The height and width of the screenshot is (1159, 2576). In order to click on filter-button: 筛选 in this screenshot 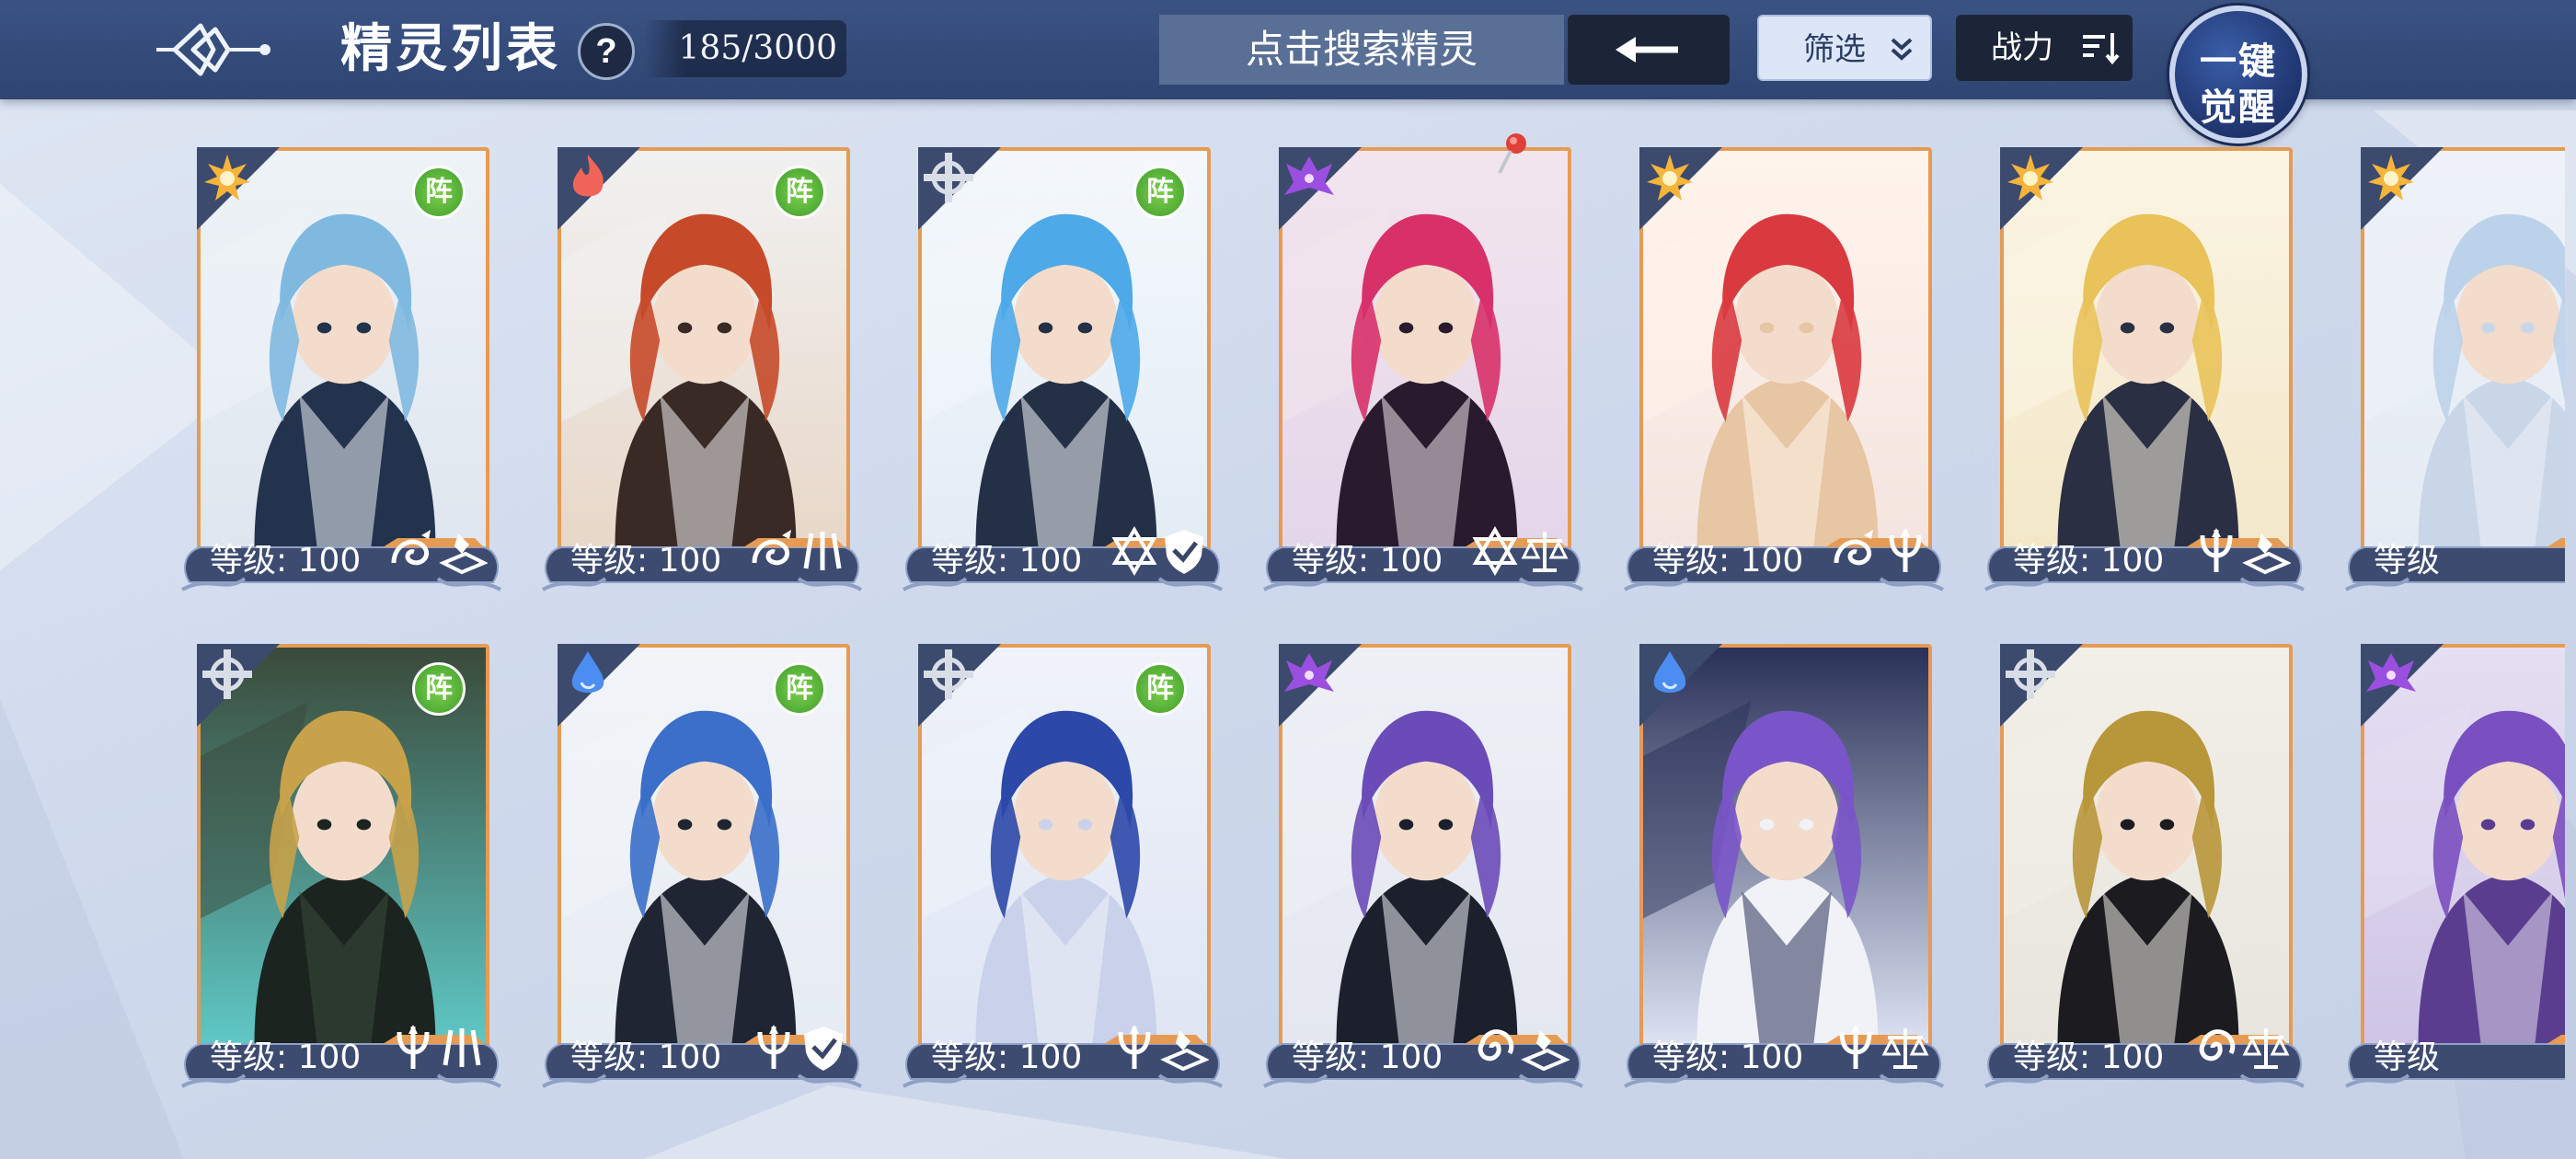, I will do `click(1844, 48)`.